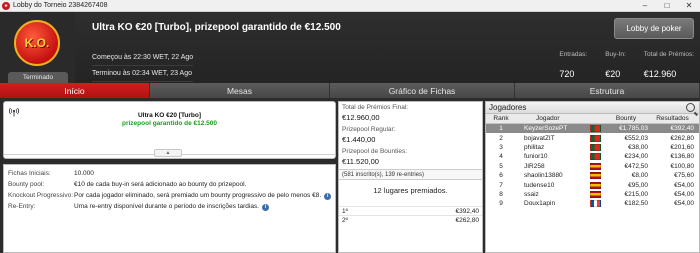 The height and width of the screenshot is (253, 700). I want to click on entries-stat: Entradas: 720, so click(573, 65).